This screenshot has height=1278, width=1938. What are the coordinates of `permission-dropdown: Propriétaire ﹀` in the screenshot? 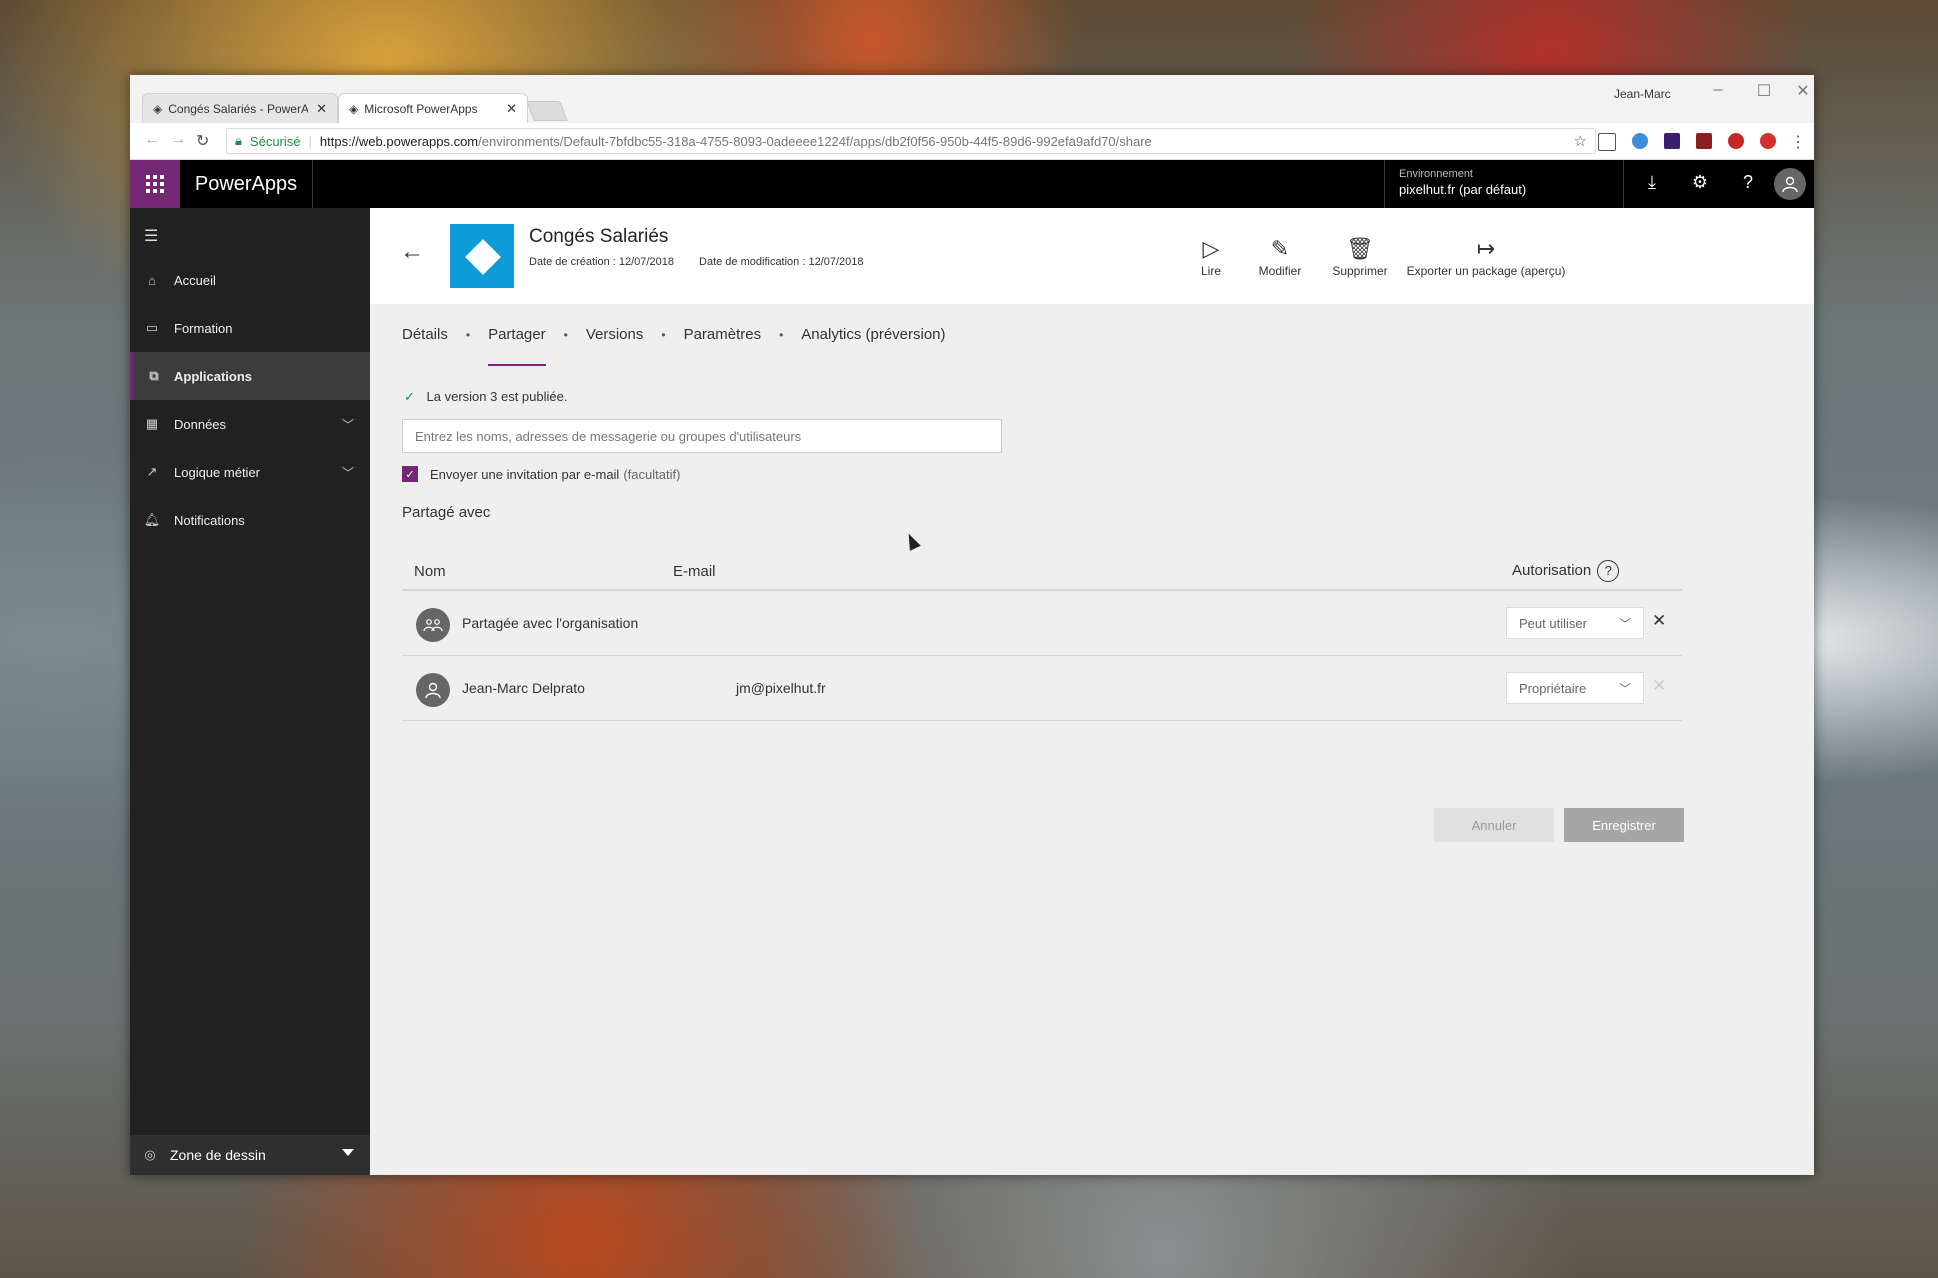 It's located at (1575, 688).